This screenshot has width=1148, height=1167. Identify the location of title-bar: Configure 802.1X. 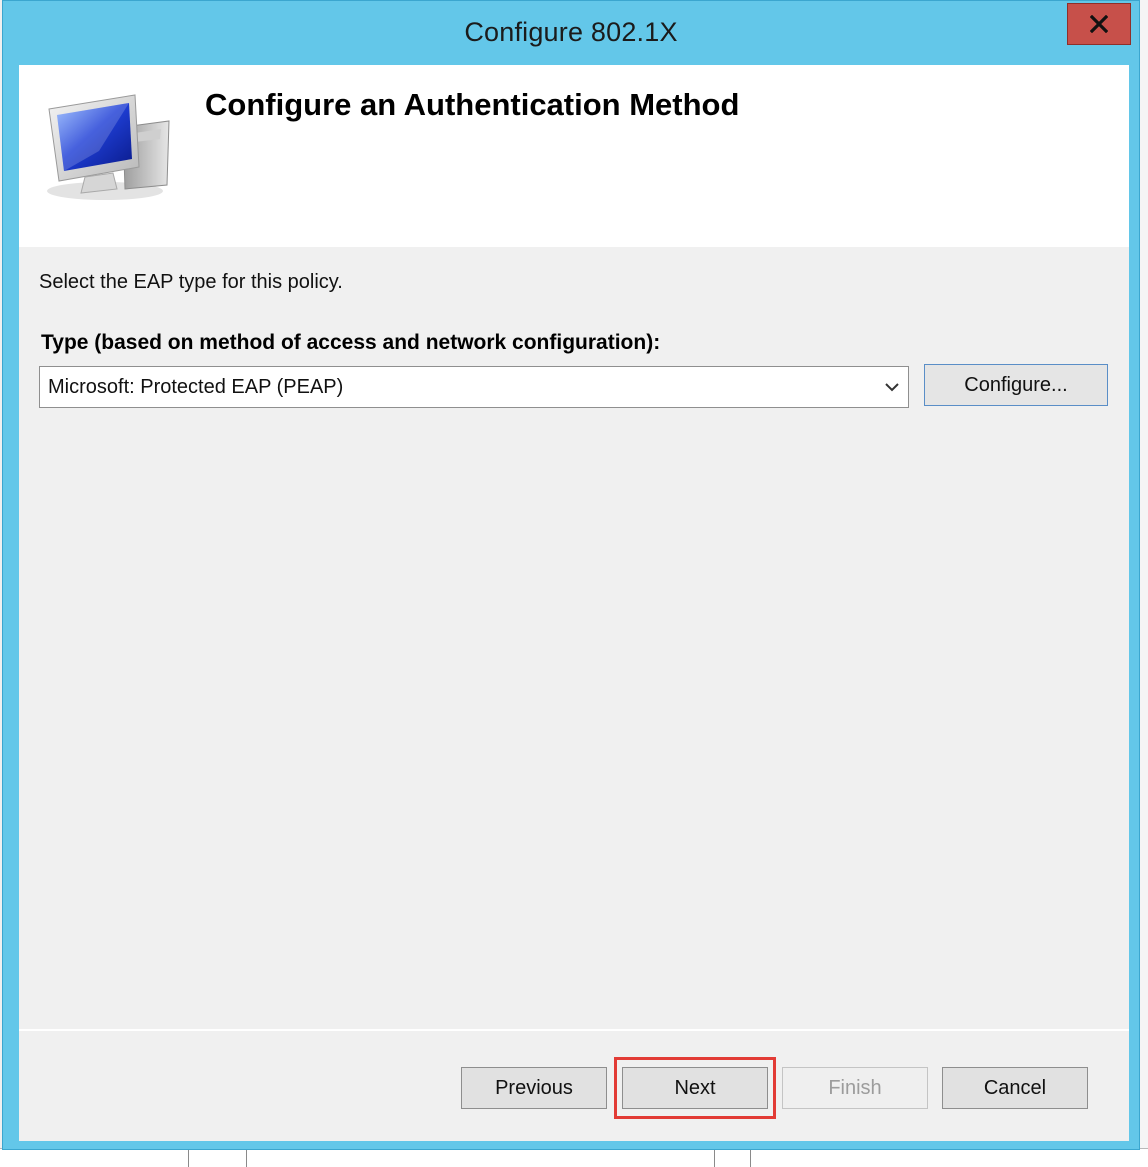
(571, 33).